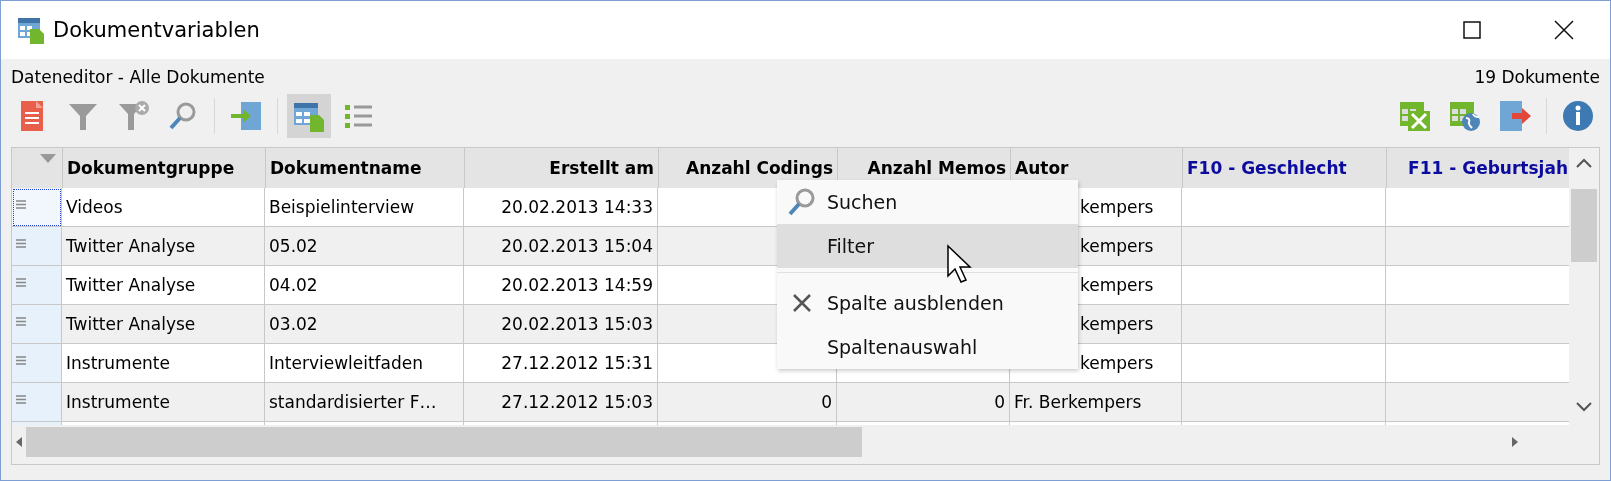 The height and width of the screenshot is (481, 1611). I want to click on app-icon, so click(31, 30).